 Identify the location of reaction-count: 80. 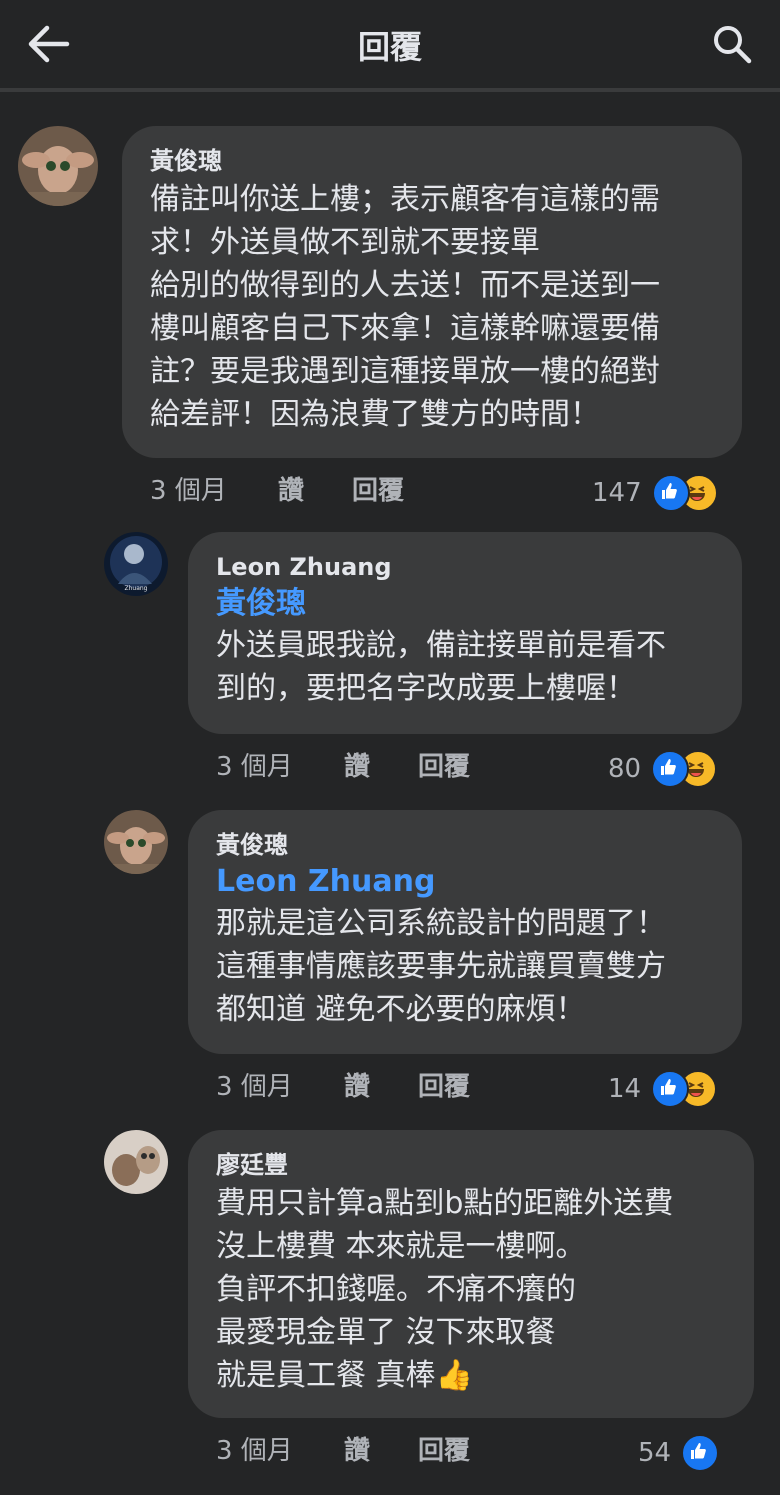
(625, 769).